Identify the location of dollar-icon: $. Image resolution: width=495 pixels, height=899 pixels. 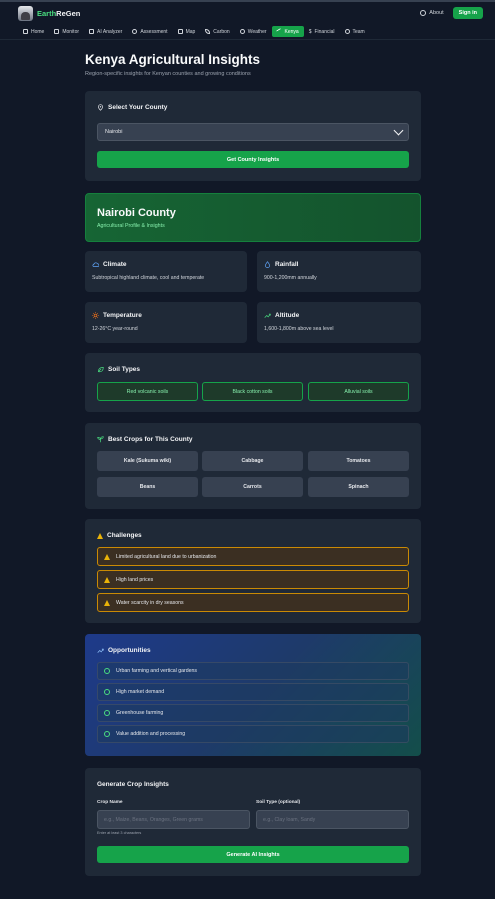
(310, 31).